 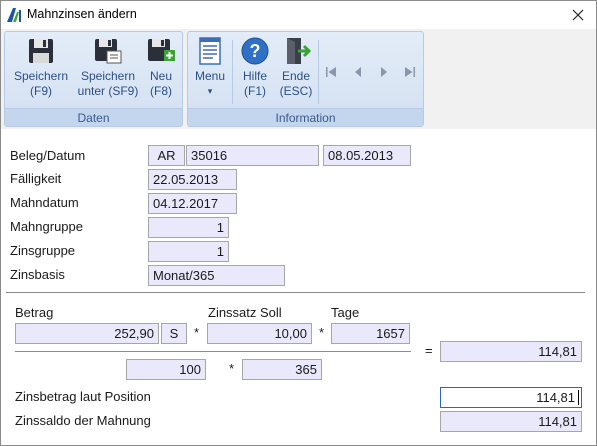 I want to click on title-bar: Mahnzinsen ändern, so click(x=298, y=15).